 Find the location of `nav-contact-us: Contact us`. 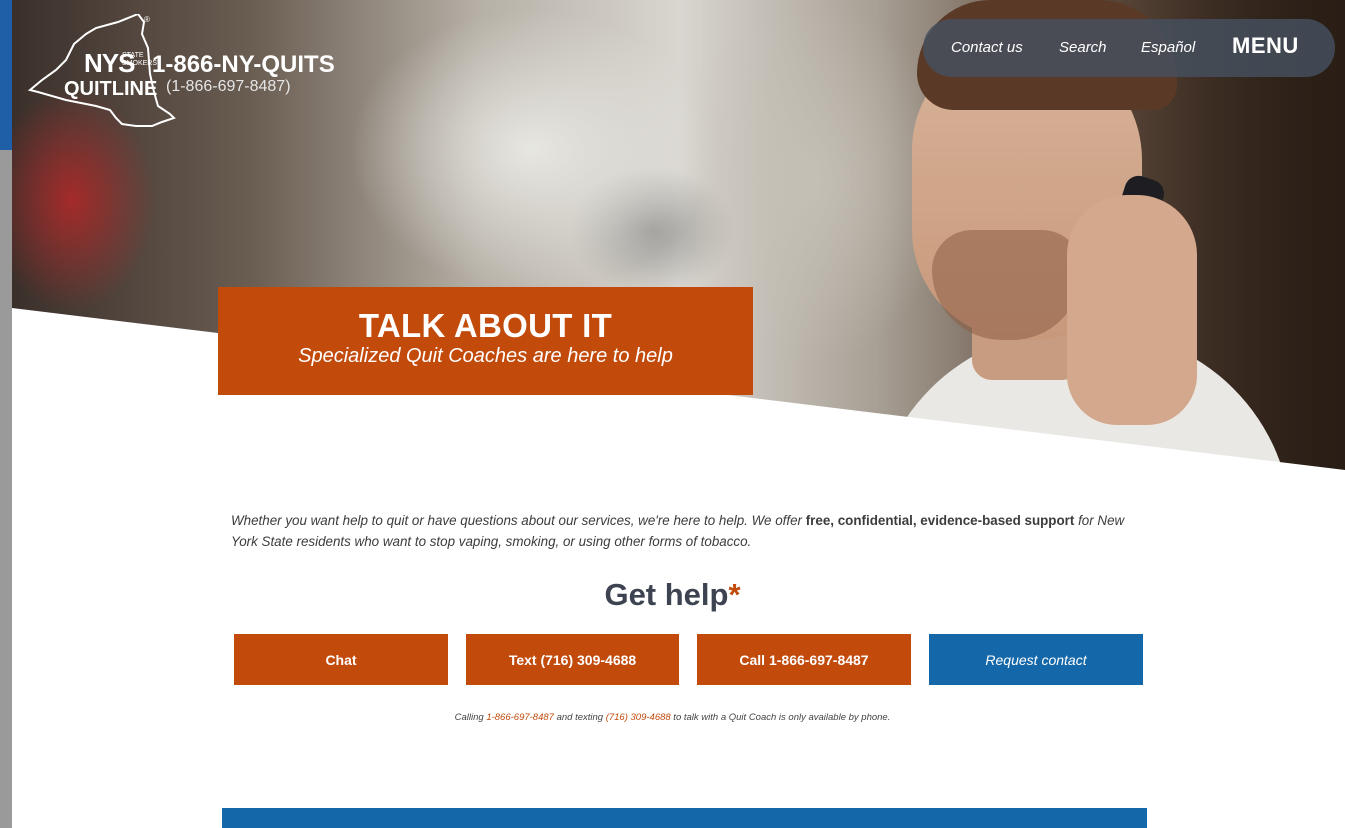

nav-contact-us: Contact us is located at coordinates (987, 47).